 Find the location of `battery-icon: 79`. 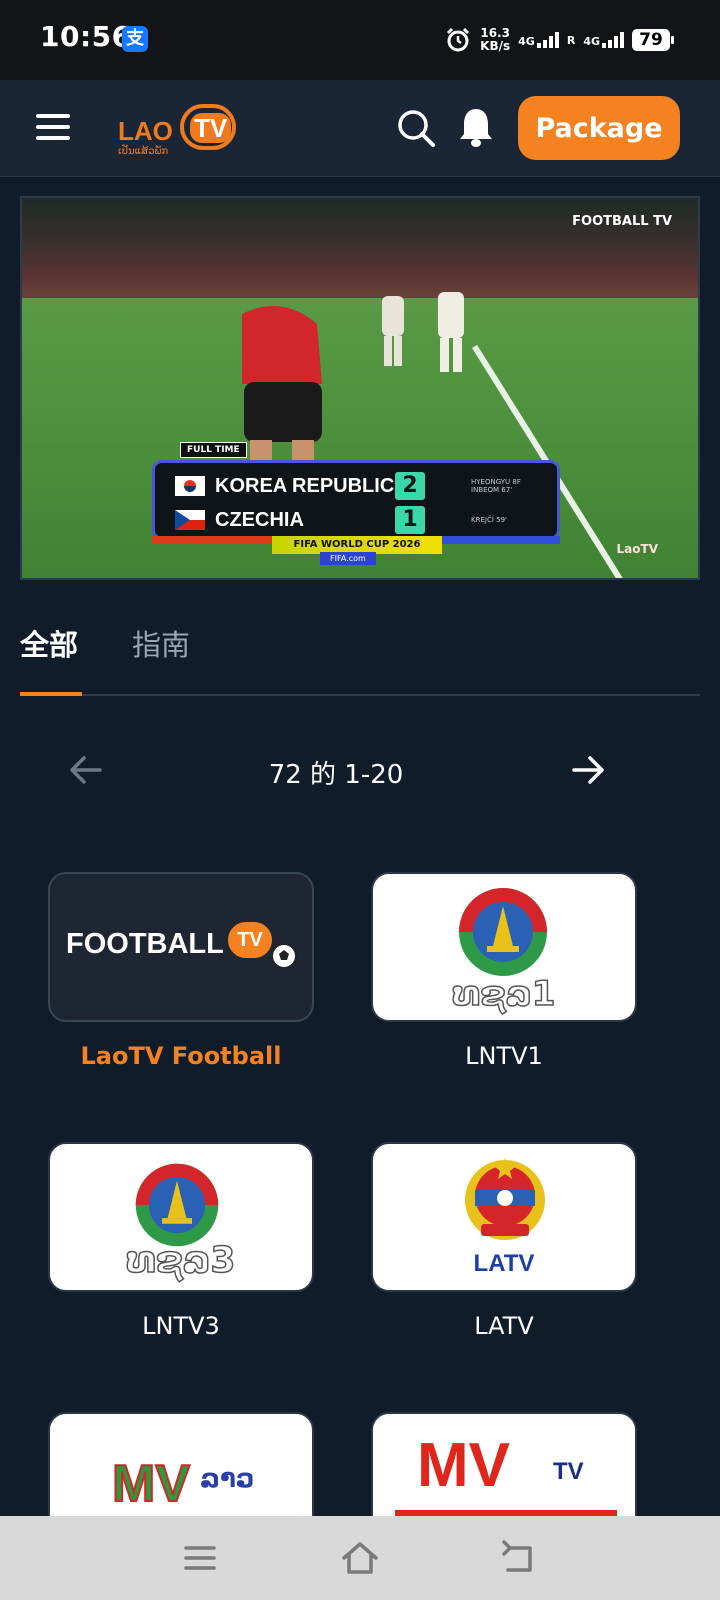

battery-icon: 79 is located at coordinates (653, 40).